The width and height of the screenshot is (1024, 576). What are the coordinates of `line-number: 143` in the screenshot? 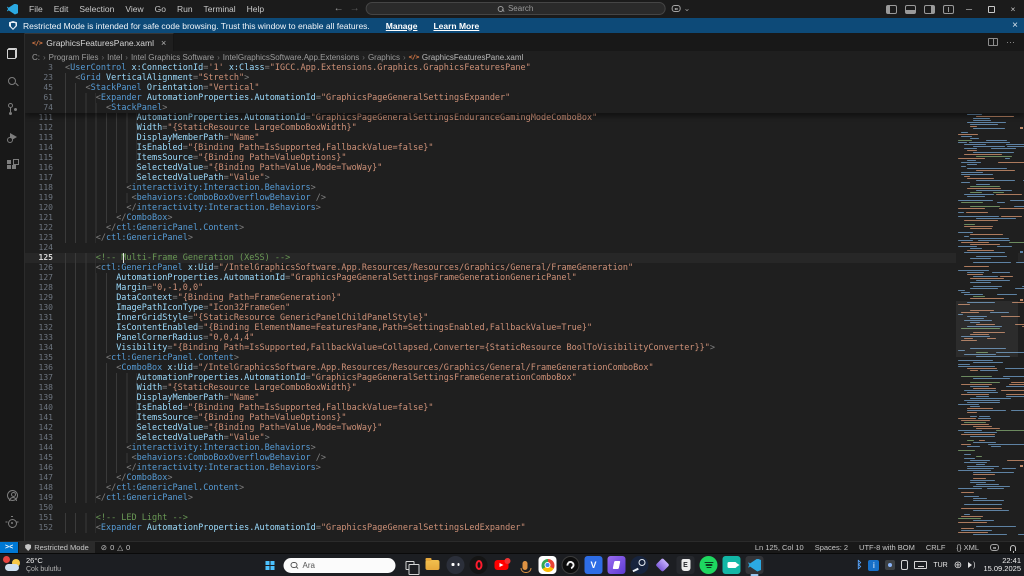 It's located at (45, 438).